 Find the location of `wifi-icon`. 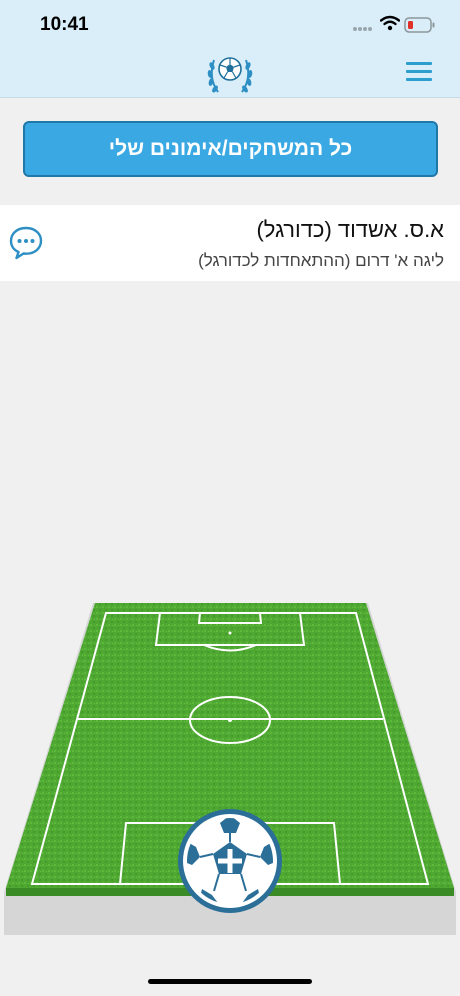

wifi-icon is located at coordinates (390, 23).